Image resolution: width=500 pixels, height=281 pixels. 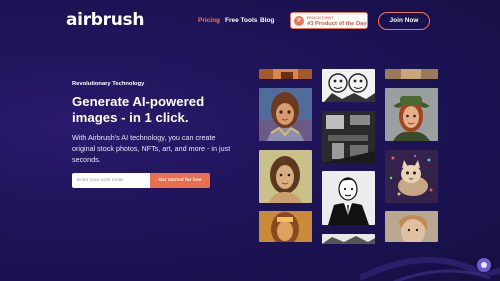 I want to click on airbrush-logo: airbrush, so click(x=105, y=20).